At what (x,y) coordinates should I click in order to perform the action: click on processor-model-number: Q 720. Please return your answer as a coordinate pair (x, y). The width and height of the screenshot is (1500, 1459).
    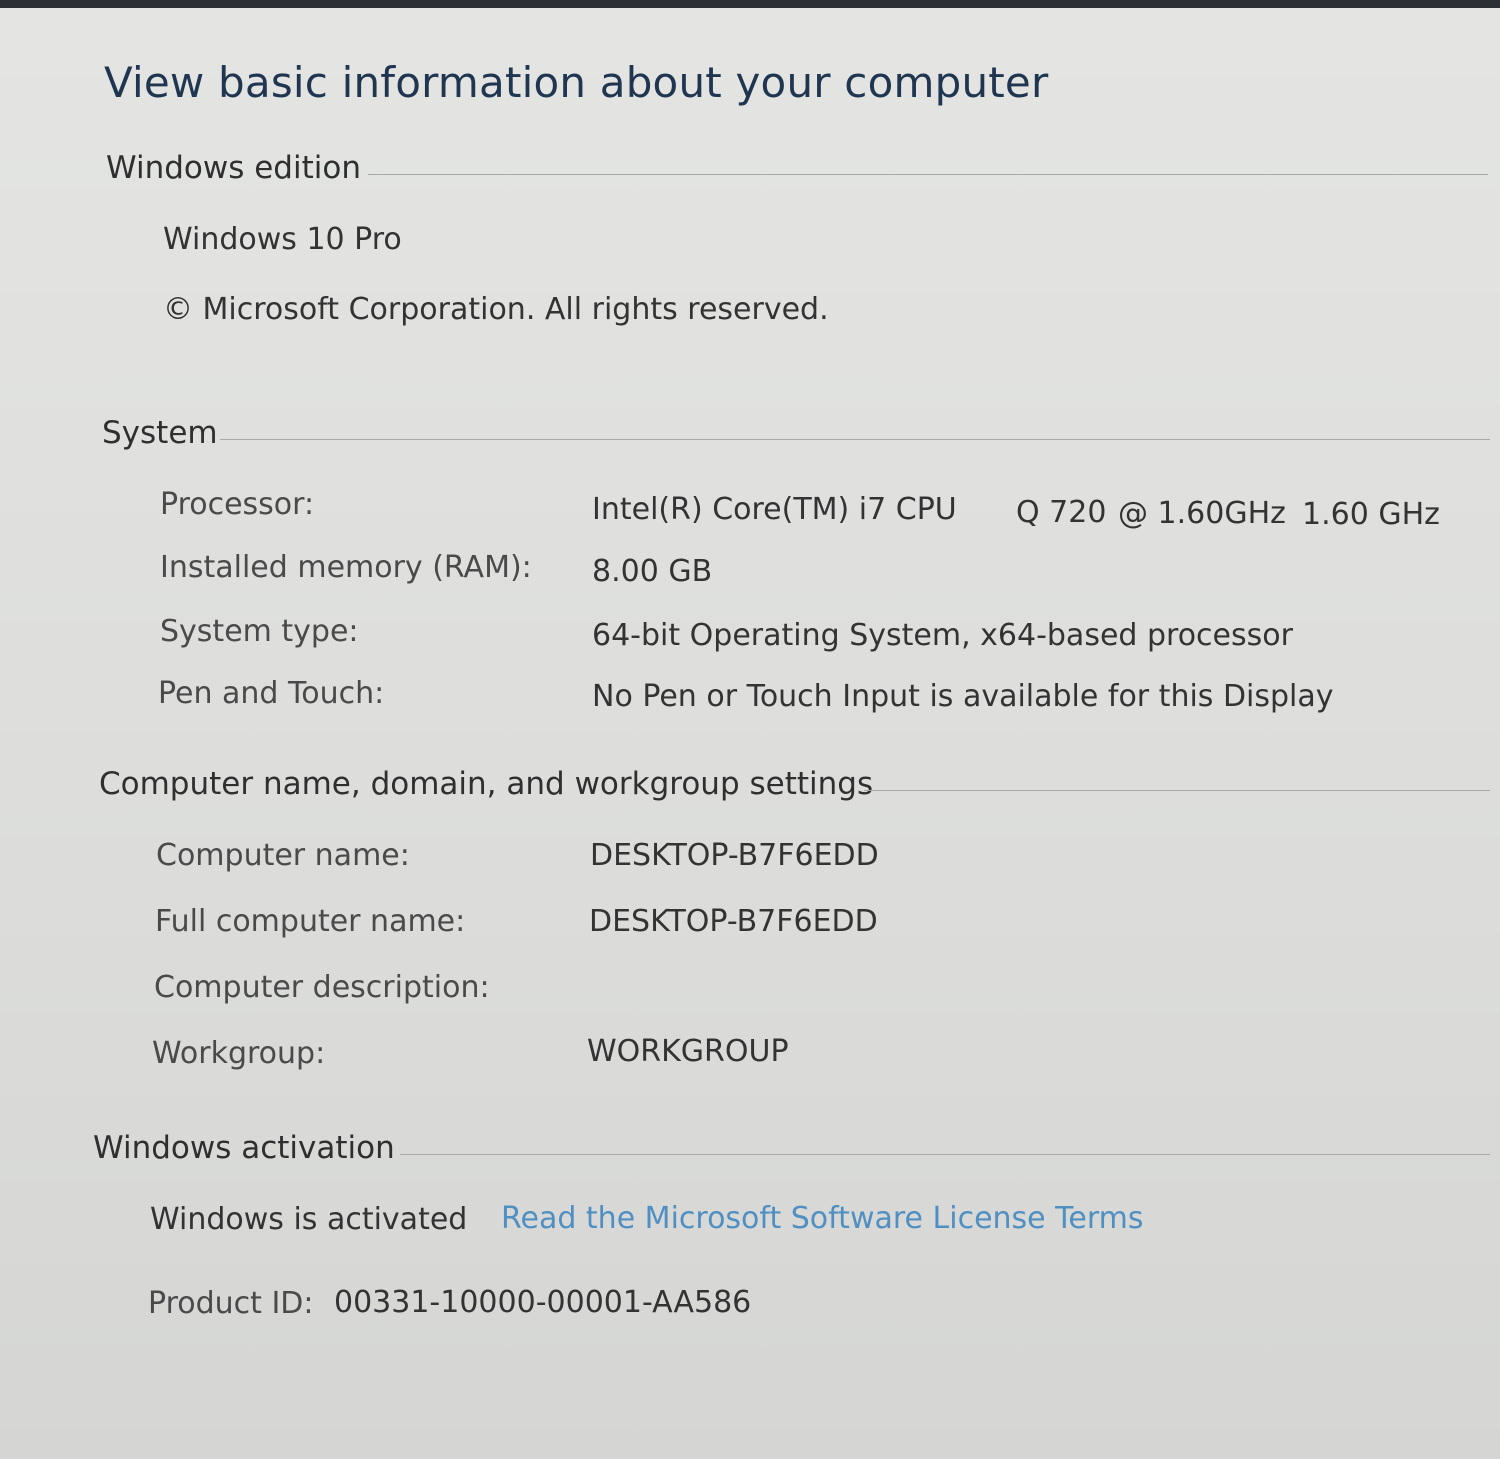
    Looking at the image, I should click on (1061, 512).